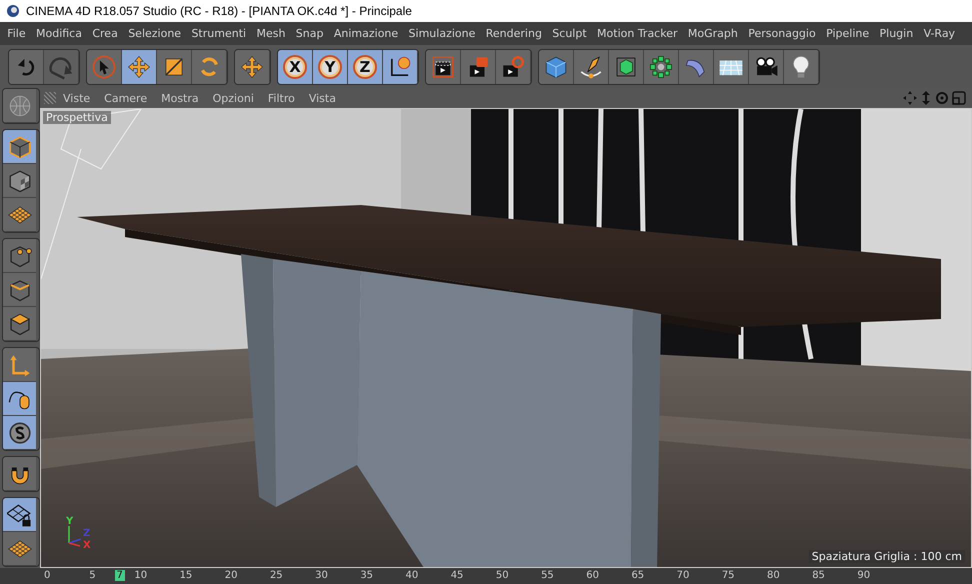  What do you see at coordinates (19, 290) in the screenshot?
I see `cube-edges-button` at bounding box center [19, 290].